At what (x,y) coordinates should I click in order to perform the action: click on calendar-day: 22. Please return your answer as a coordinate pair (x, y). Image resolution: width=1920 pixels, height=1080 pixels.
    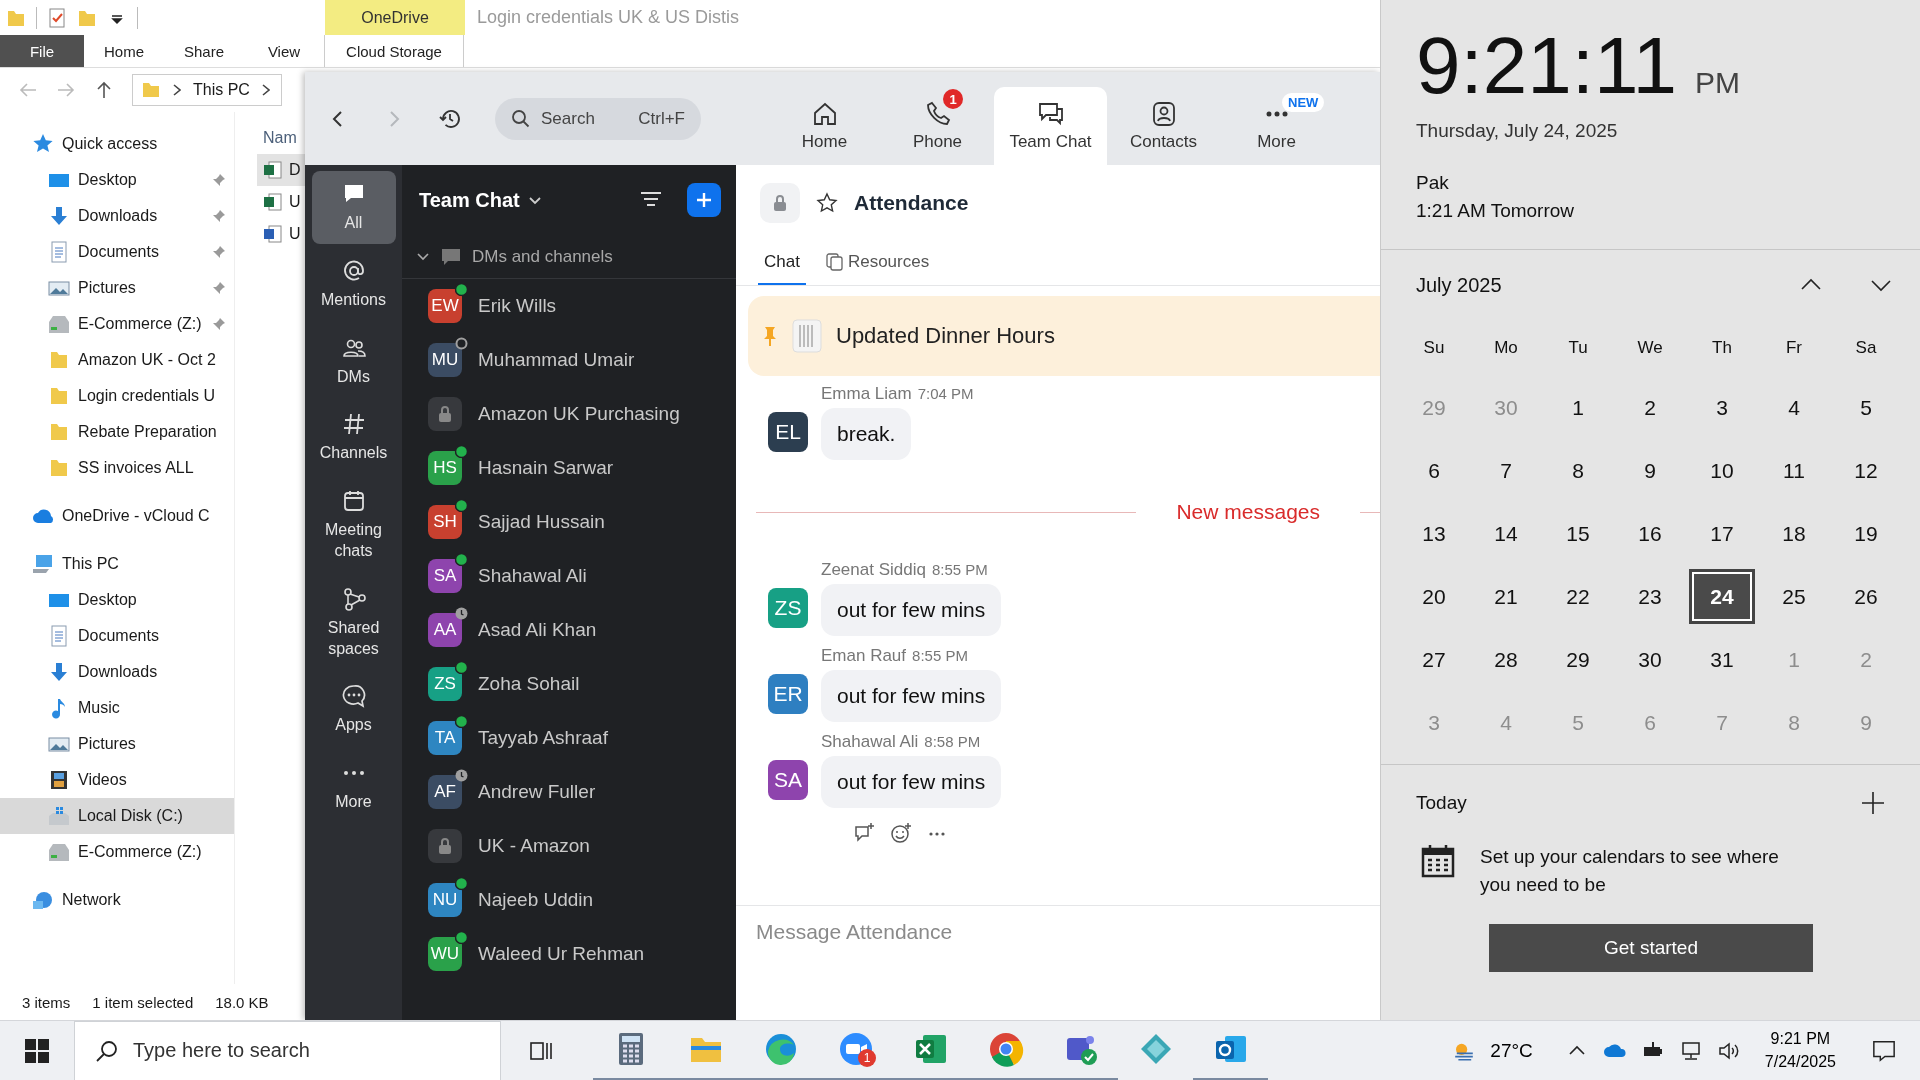
    Looking at the image, I should click on (1578, 596).